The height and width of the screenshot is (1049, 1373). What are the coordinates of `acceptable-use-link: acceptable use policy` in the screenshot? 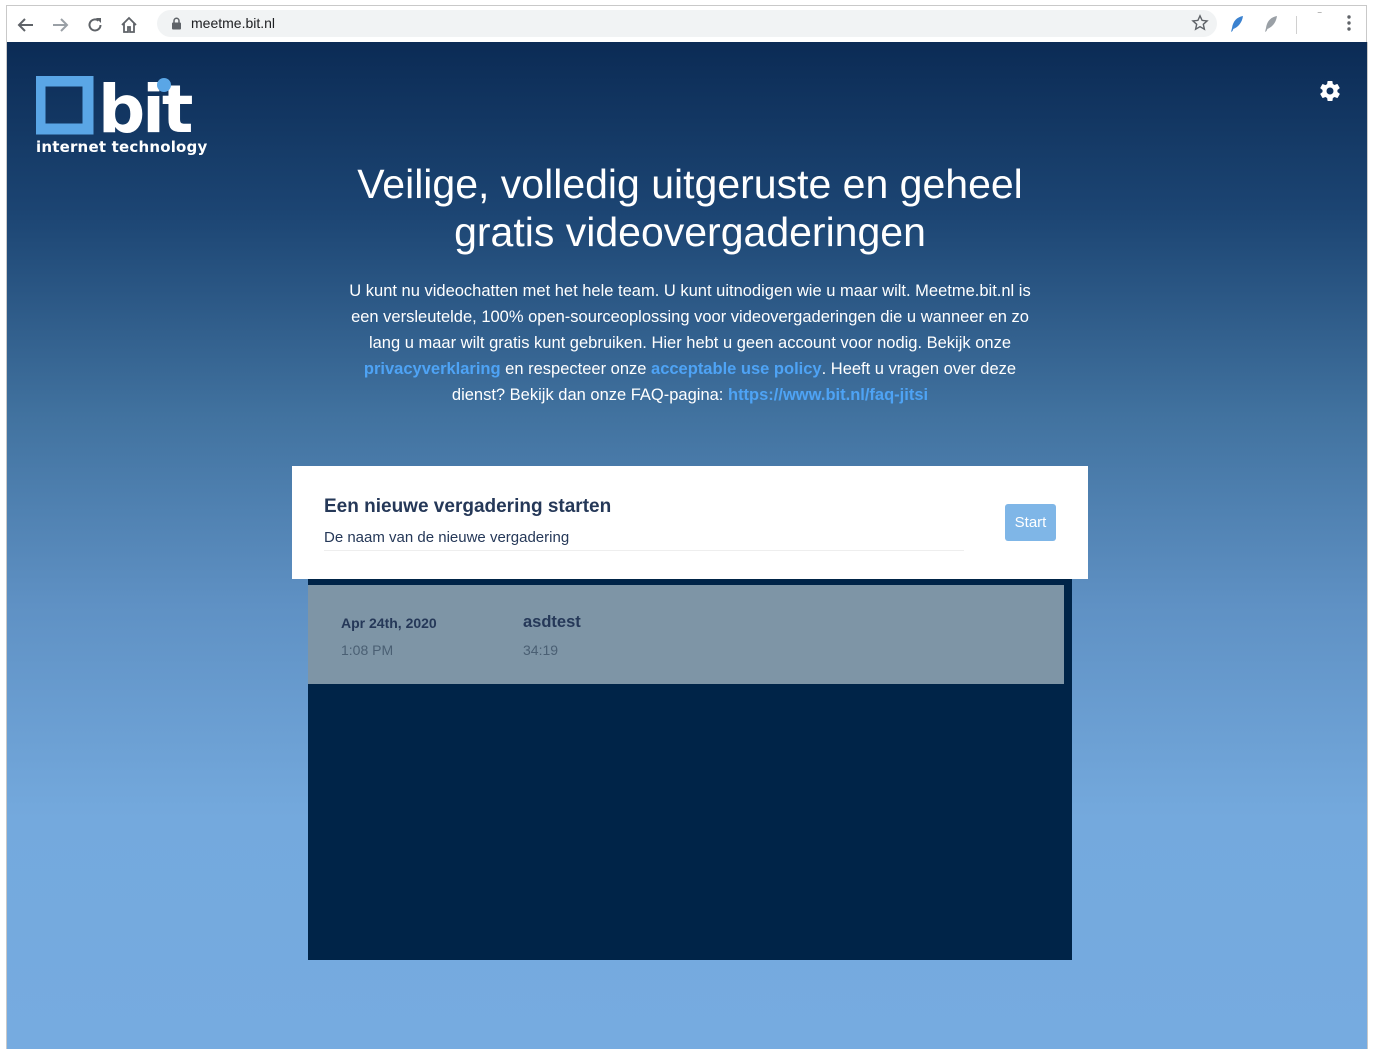 It's located at (736, 369).